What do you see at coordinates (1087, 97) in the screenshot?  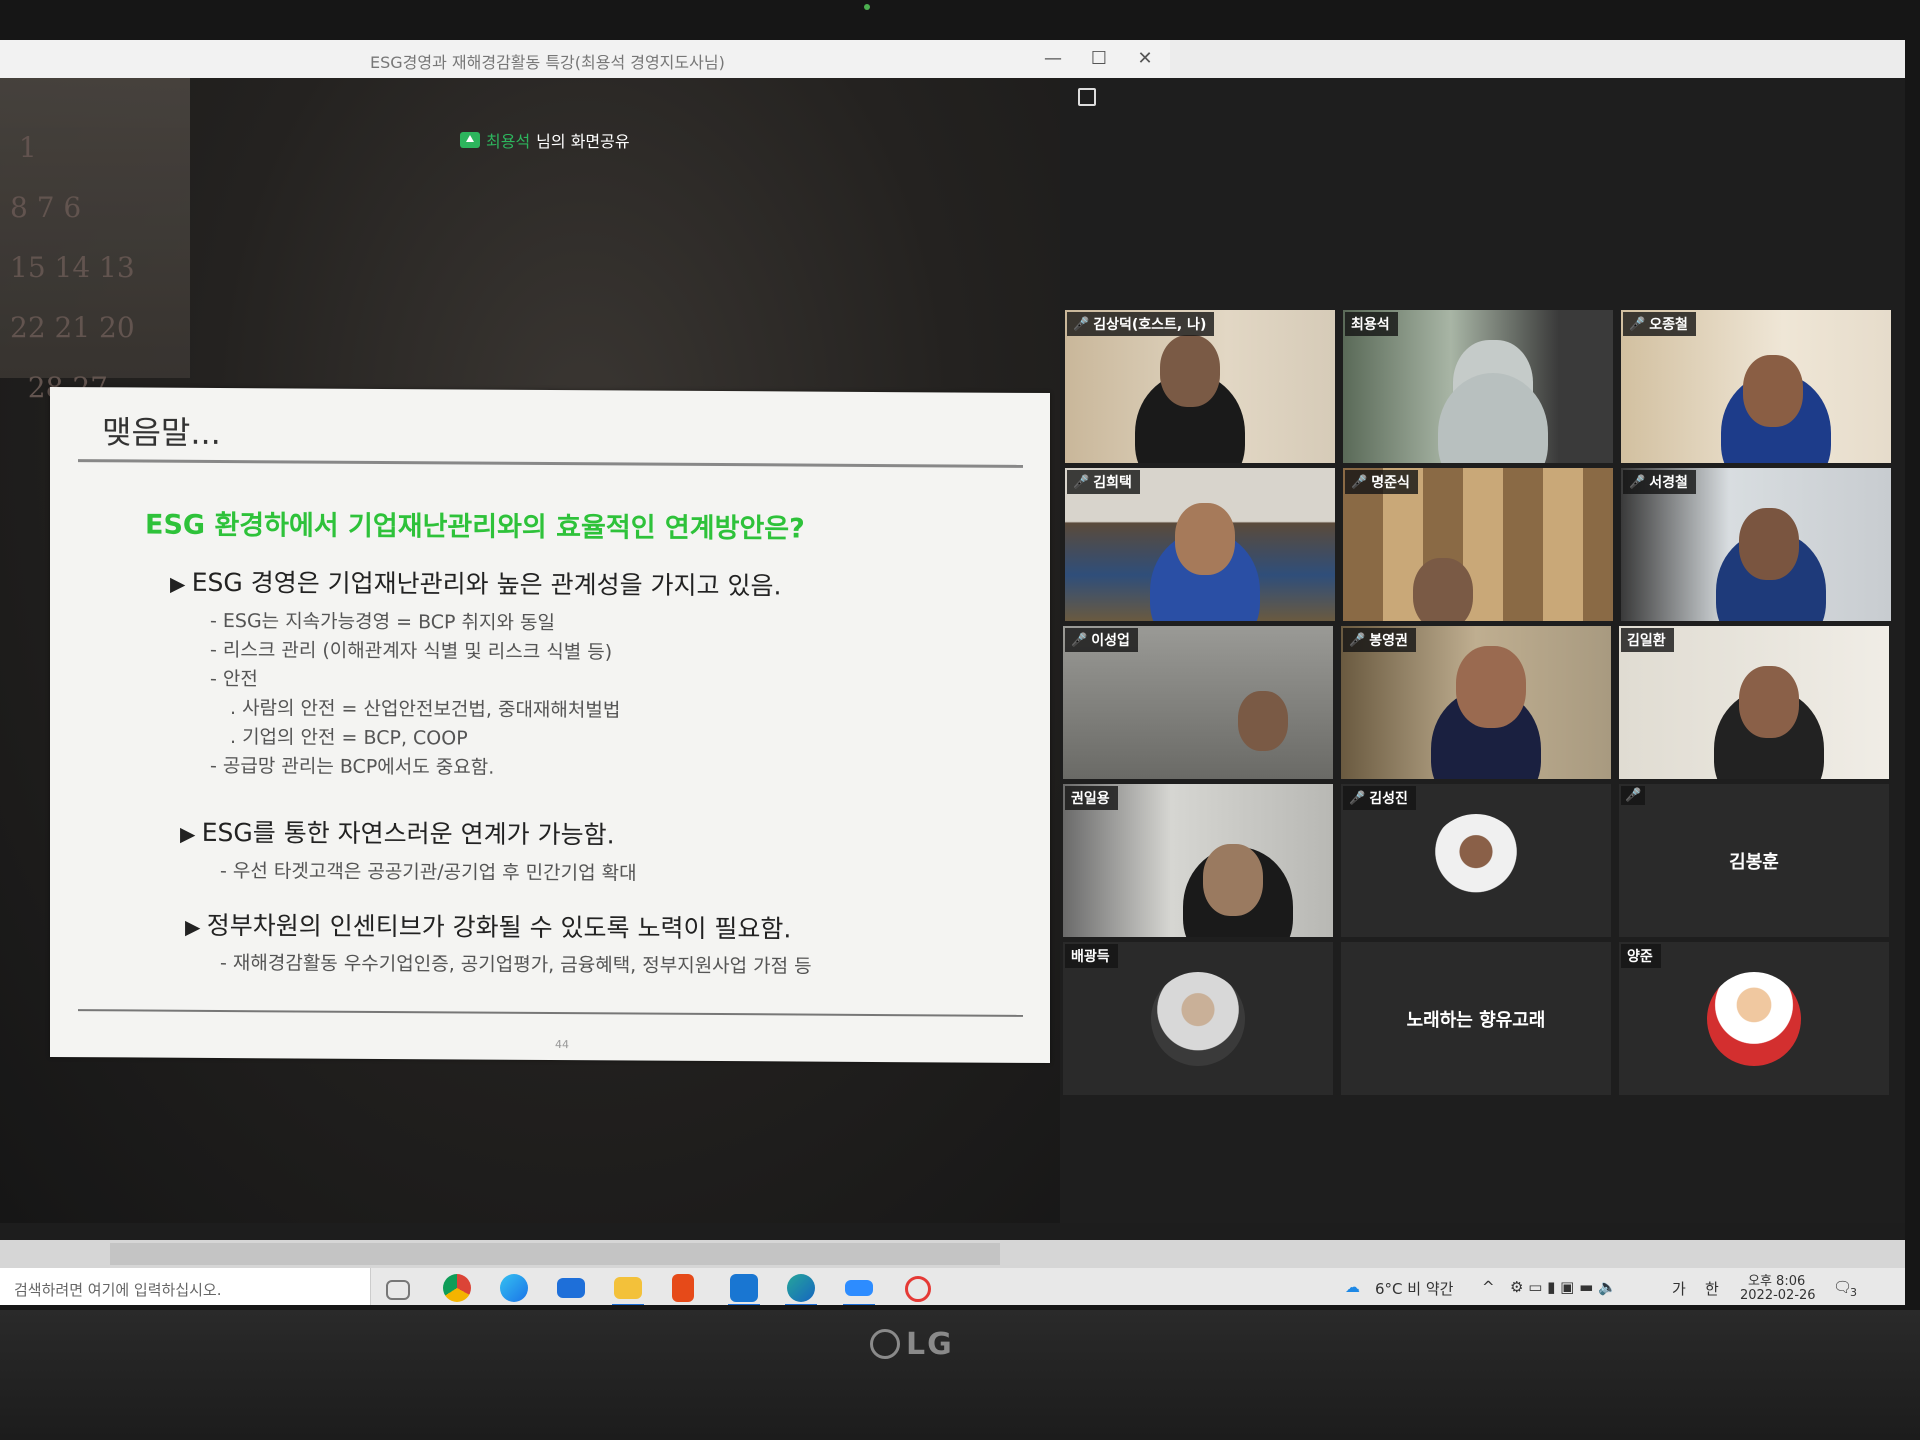 I see `popout-icon` at bounding box center [1087, 97].